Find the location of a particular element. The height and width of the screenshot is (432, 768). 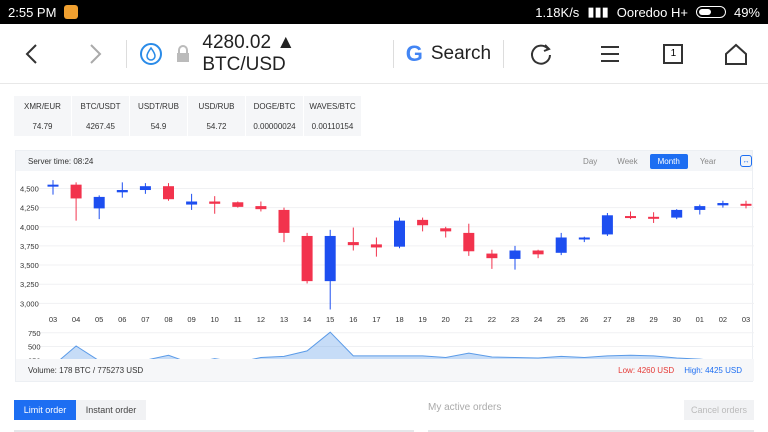

battery-icon is located at coordinates (710, 12).